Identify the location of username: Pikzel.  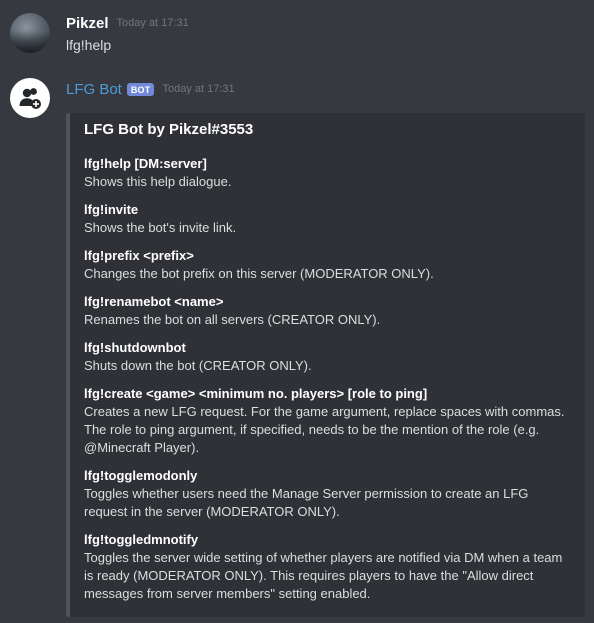
(87, 23).